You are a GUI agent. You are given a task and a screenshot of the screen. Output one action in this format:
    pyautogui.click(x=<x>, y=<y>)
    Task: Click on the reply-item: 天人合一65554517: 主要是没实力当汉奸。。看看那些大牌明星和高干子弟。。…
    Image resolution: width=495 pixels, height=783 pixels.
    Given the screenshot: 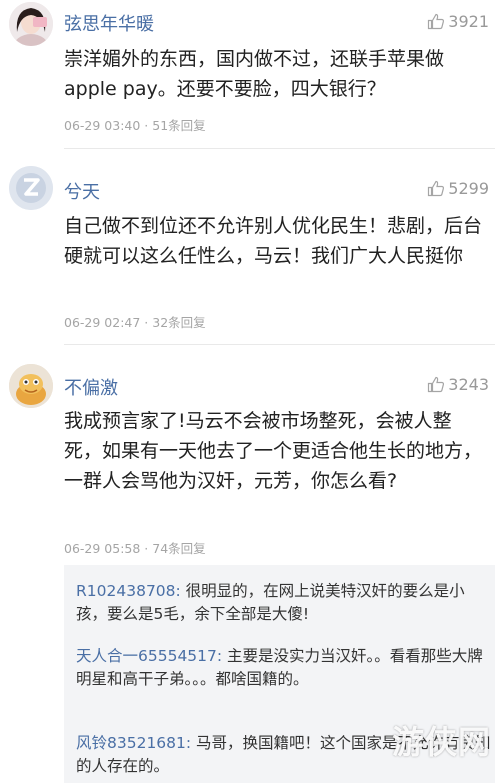 What is the action you would take?
    pyautogui.click(x=283, y=668)
    